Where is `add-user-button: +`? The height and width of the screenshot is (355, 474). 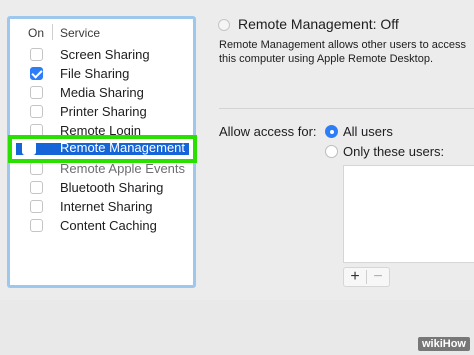
add-user-button: + is located at coordinates (355, 277).